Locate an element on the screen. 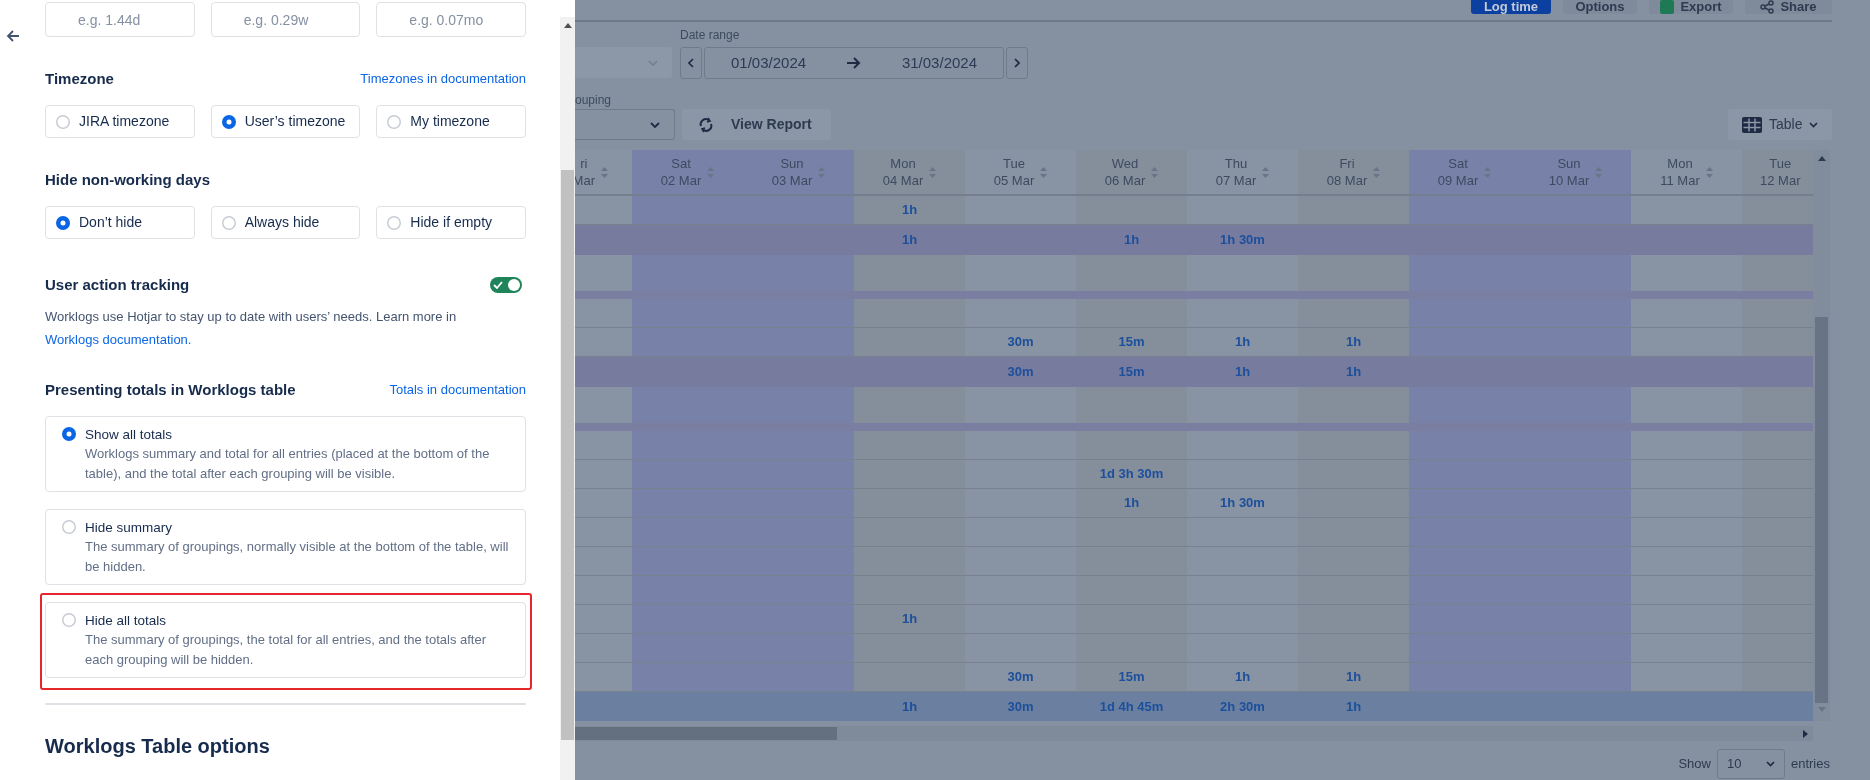 This screenshot has width=1870, height=780. column-header: Sat 09 Mar is located at coordinates (1464, 172).